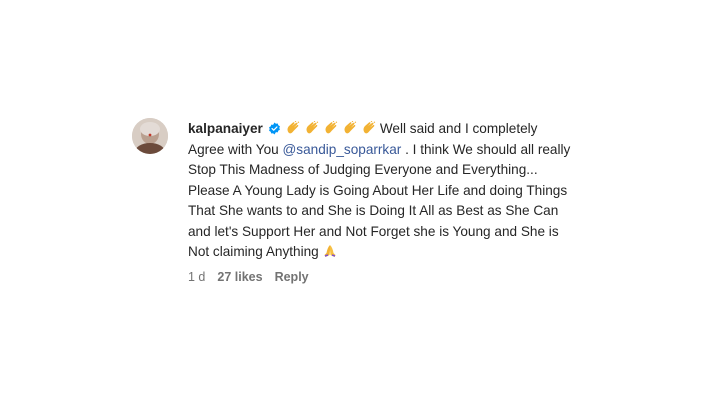 This screenshot has height=402, width=715. I want to click on clapping-hands-emoji-group, so click(332, 128).